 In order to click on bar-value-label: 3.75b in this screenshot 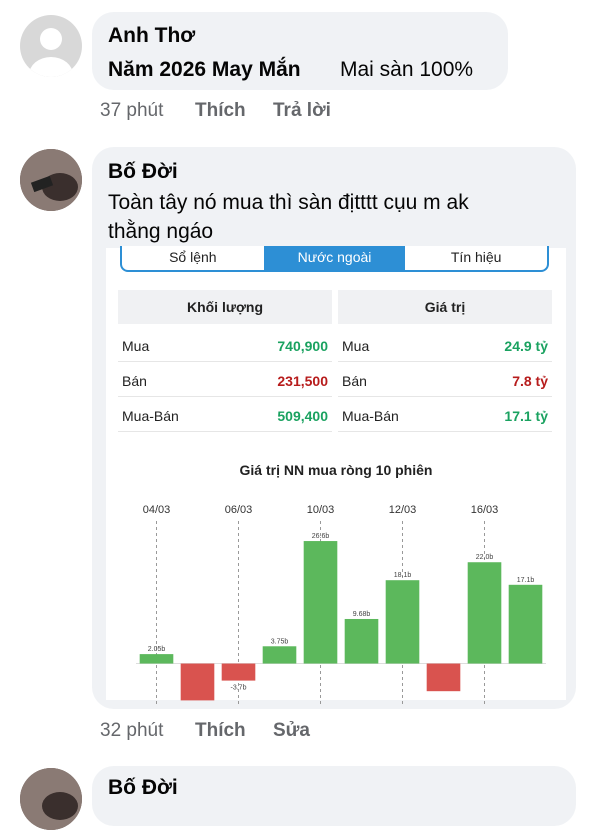, I will do `click(280, 641)`.